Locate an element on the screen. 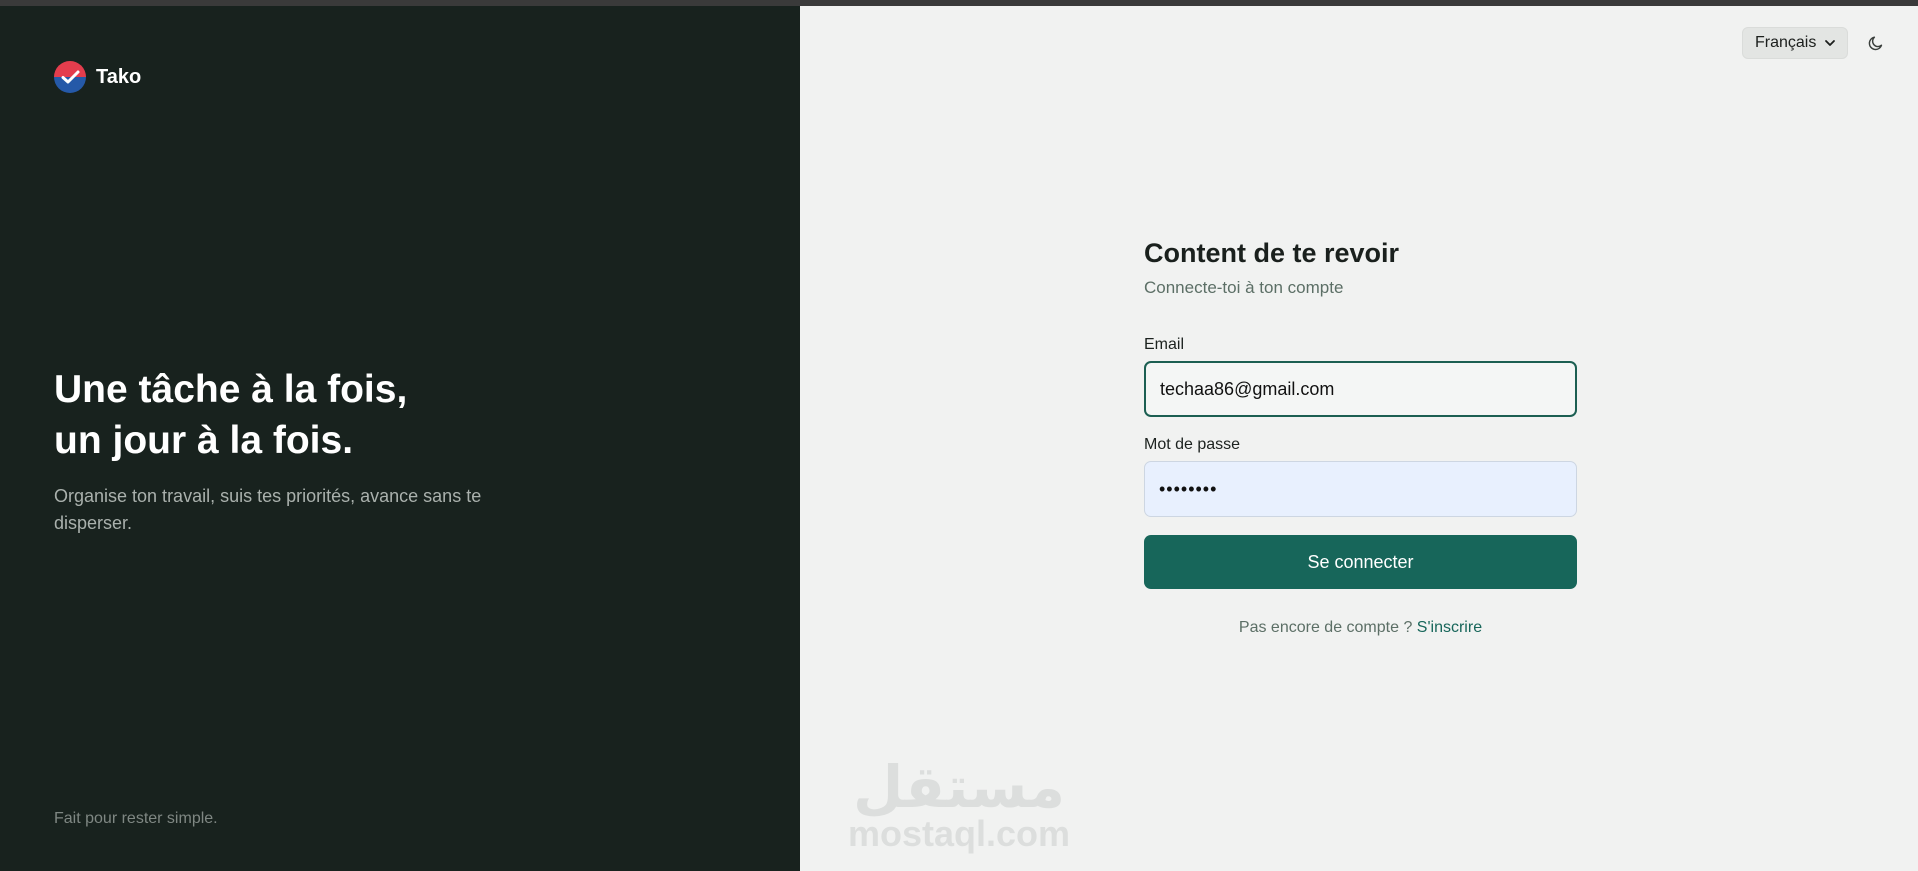 This screenshot has height=871, width=1918. signup-link: S'inscrire is located at coordinates (1449, 627).